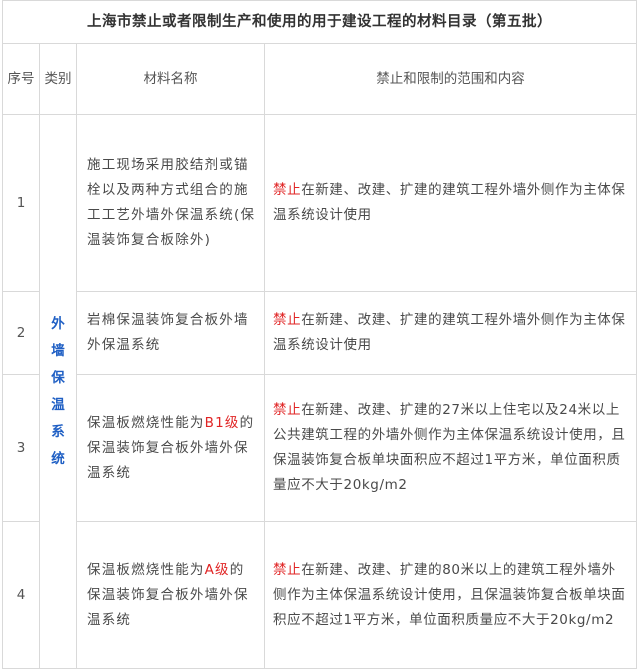  Describe the element at coordinates (21, 595) in the screenshot. I see `row-number: 4` at that location.